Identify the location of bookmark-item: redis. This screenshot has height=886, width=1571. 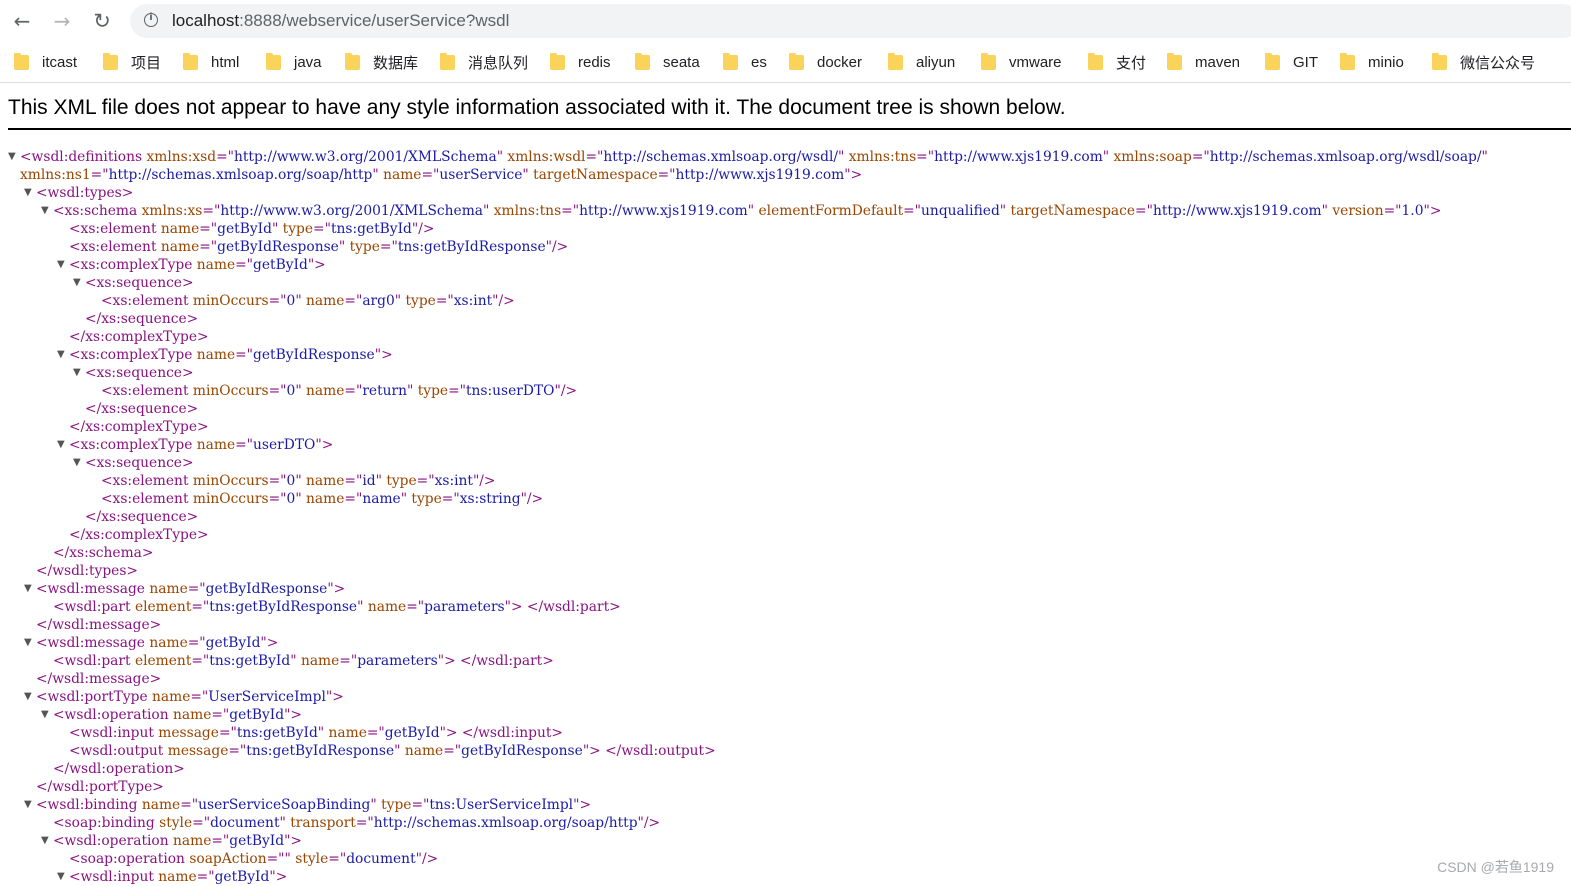
(580, 62).